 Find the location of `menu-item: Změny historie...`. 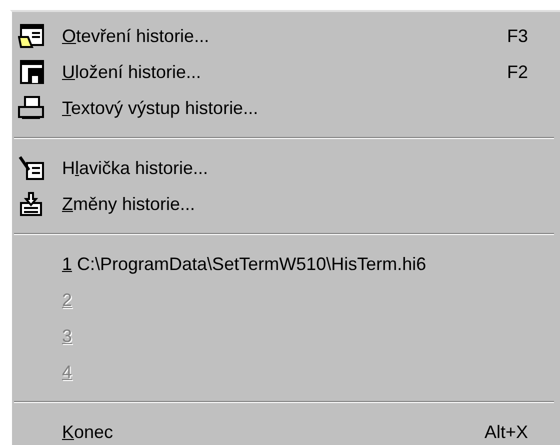

menu-item: Změny historie... is located at coordinates (274, 204).